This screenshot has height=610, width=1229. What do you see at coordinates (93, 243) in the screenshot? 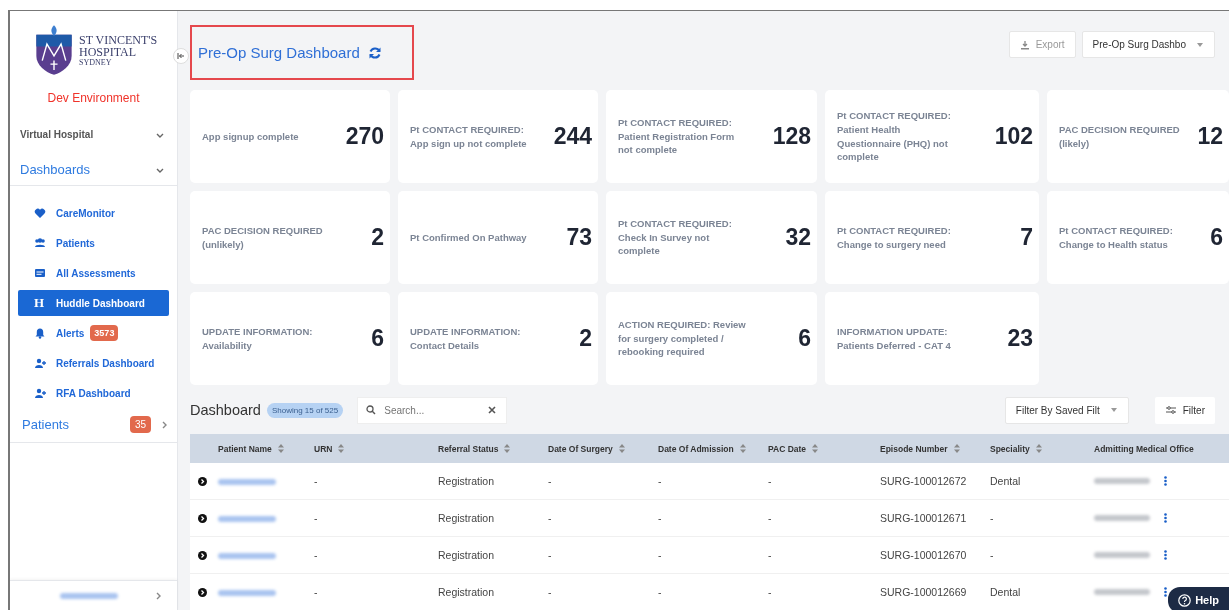
I see `nav-item: Patients` at bounding box center [93, 243].